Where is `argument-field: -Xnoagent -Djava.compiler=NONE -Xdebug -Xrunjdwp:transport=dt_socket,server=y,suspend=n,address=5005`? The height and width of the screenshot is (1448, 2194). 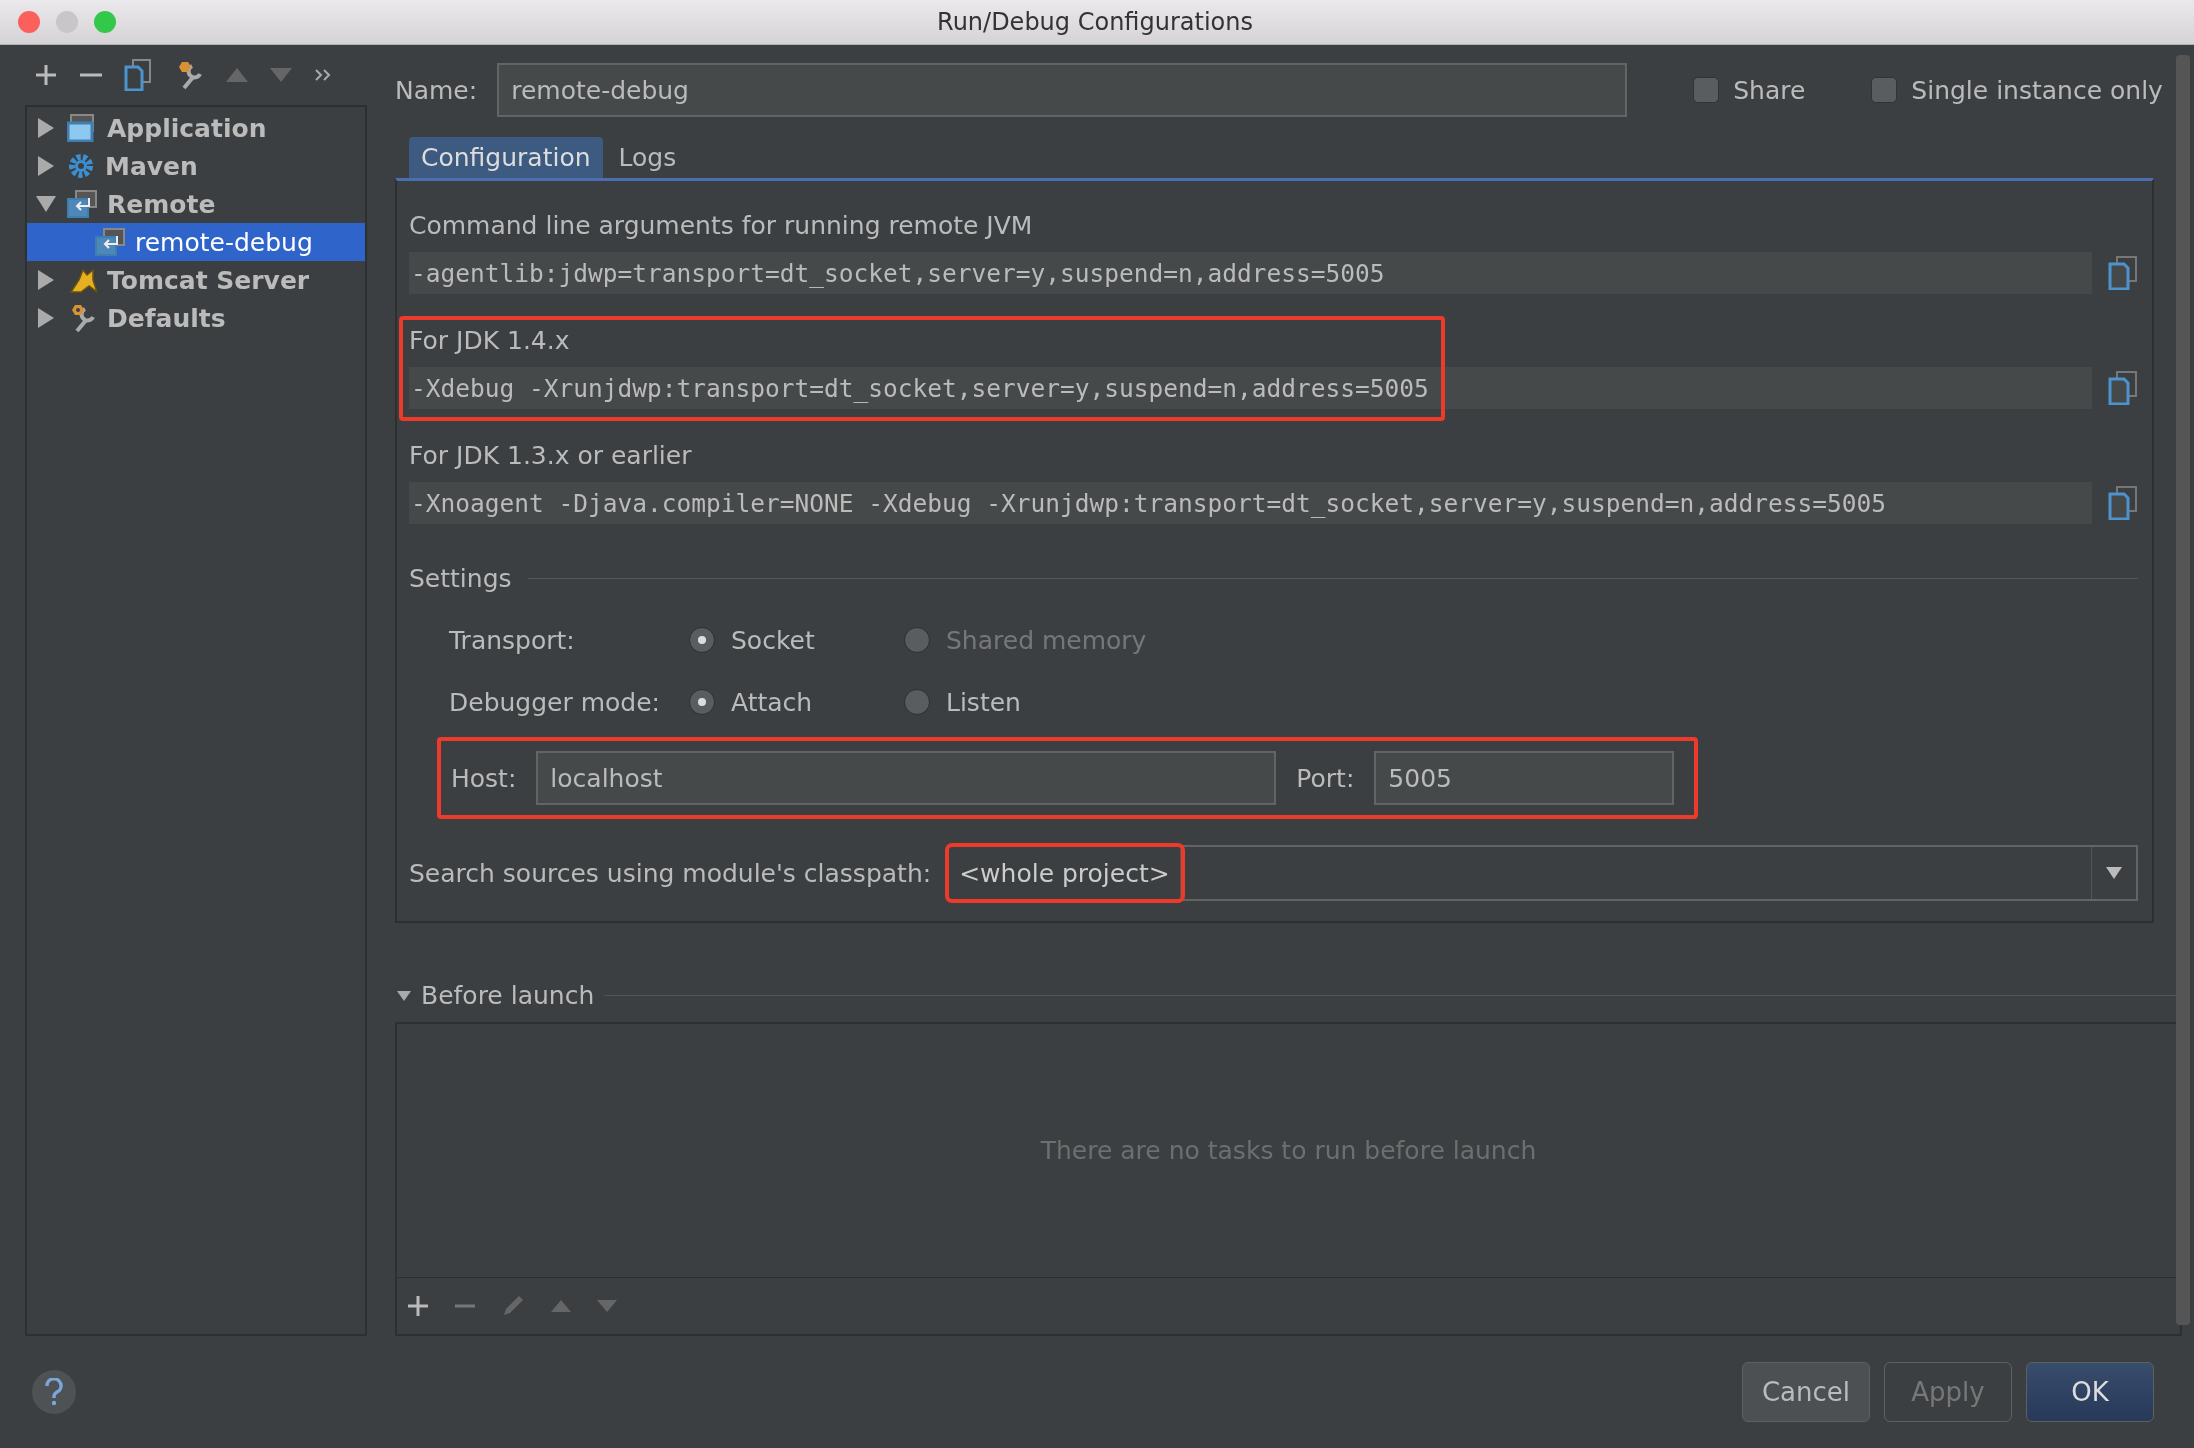
argument-field: -Xnoagent -Djava.compiler=NONE -Xdebug -Xrunjdwp:transport=dt_socket,server=y,suspend=n,address=5005 is located at coordinates (1250, 503).